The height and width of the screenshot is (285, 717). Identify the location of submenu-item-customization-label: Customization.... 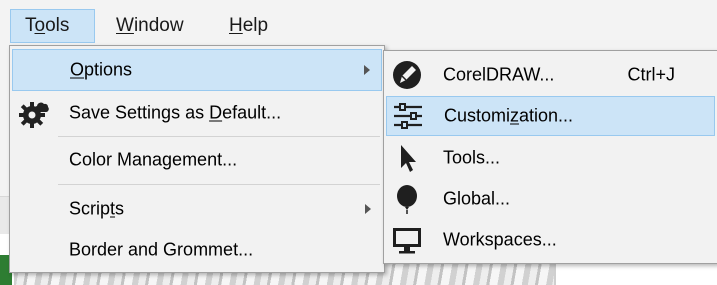
(509, 115).